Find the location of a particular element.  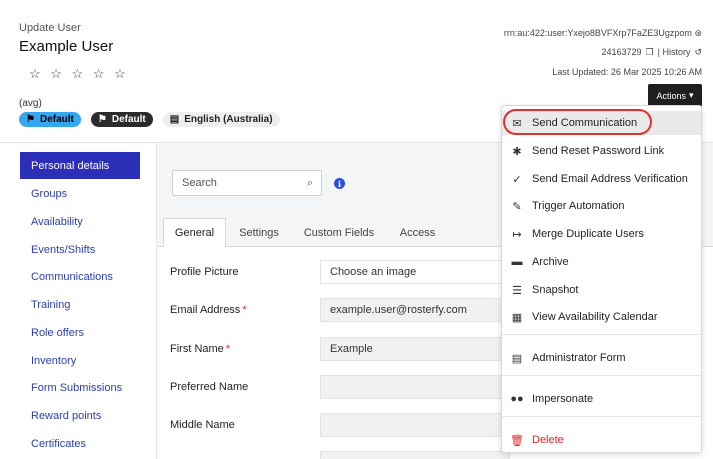

highlight-ring is located at coordinates (577, 122).